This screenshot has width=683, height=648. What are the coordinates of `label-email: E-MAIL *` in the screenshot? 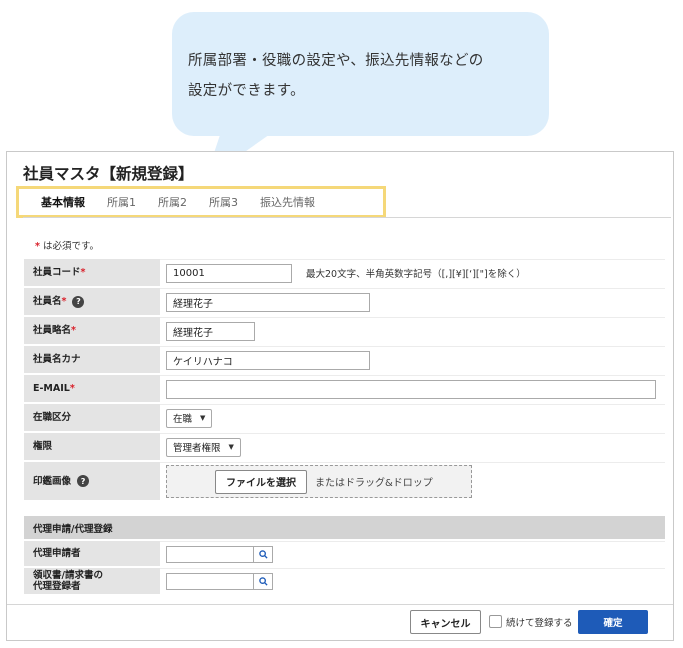 It's located at (92, 388).